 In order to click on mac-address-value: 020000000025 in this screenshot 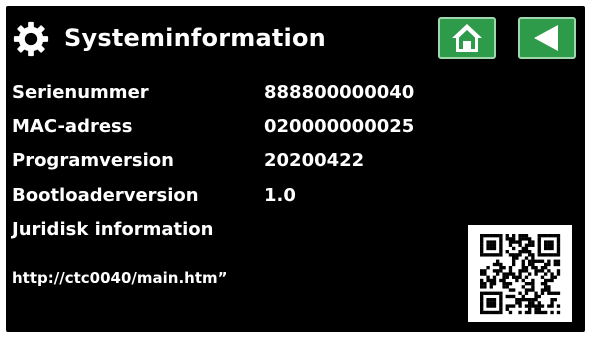, I will do `click(339, 126)`.